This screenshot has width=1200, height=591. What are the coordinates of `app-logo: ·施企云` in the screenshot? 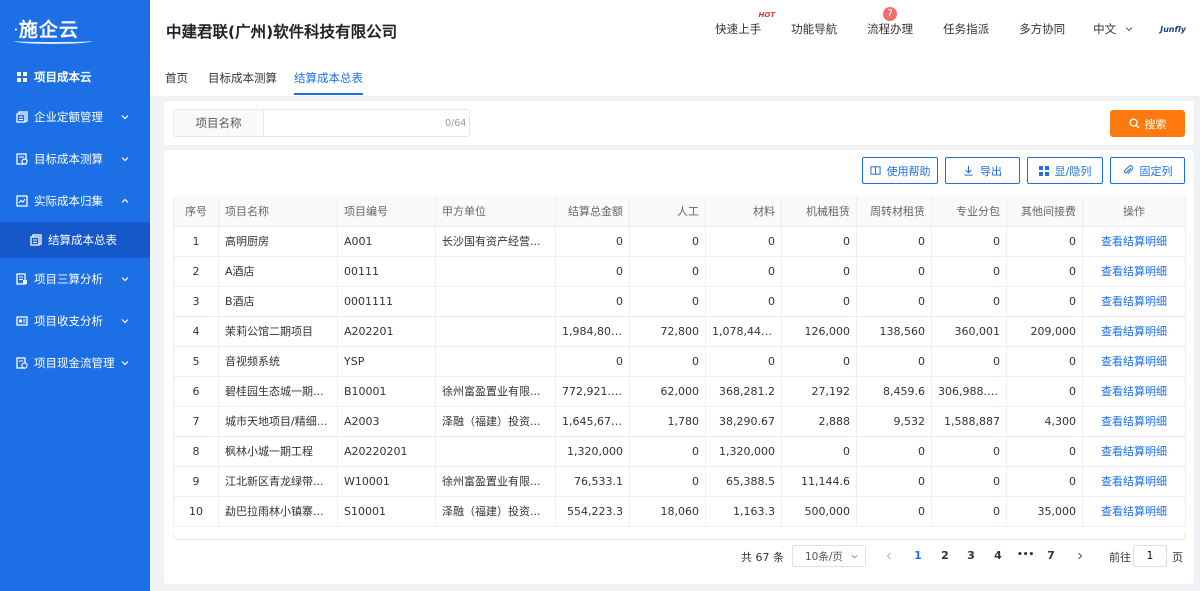 It's located at (75, 29).